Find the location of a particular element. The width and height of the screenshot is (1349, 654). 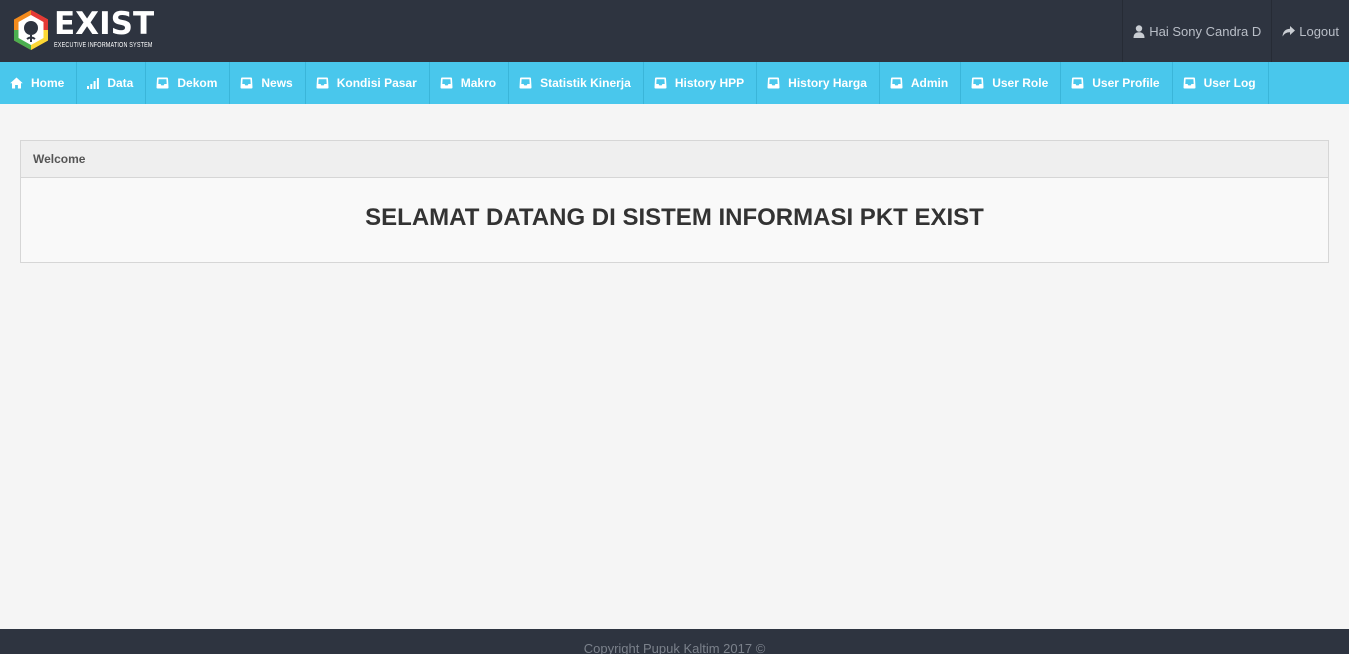

nav-item-label: Home is located at coordinates (48, 83).